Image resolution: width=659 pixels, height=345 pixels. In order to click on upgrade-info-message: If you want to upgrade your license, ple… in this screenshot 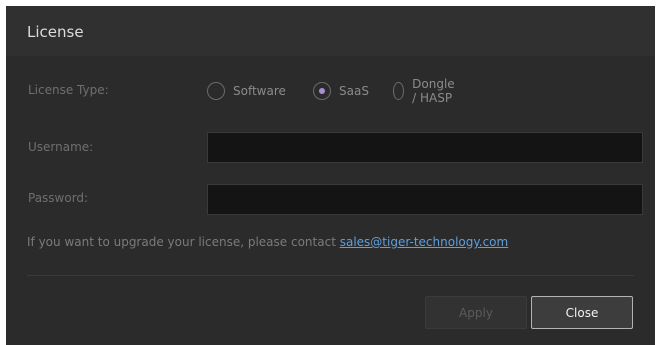, I will do `click(181, 242)`.